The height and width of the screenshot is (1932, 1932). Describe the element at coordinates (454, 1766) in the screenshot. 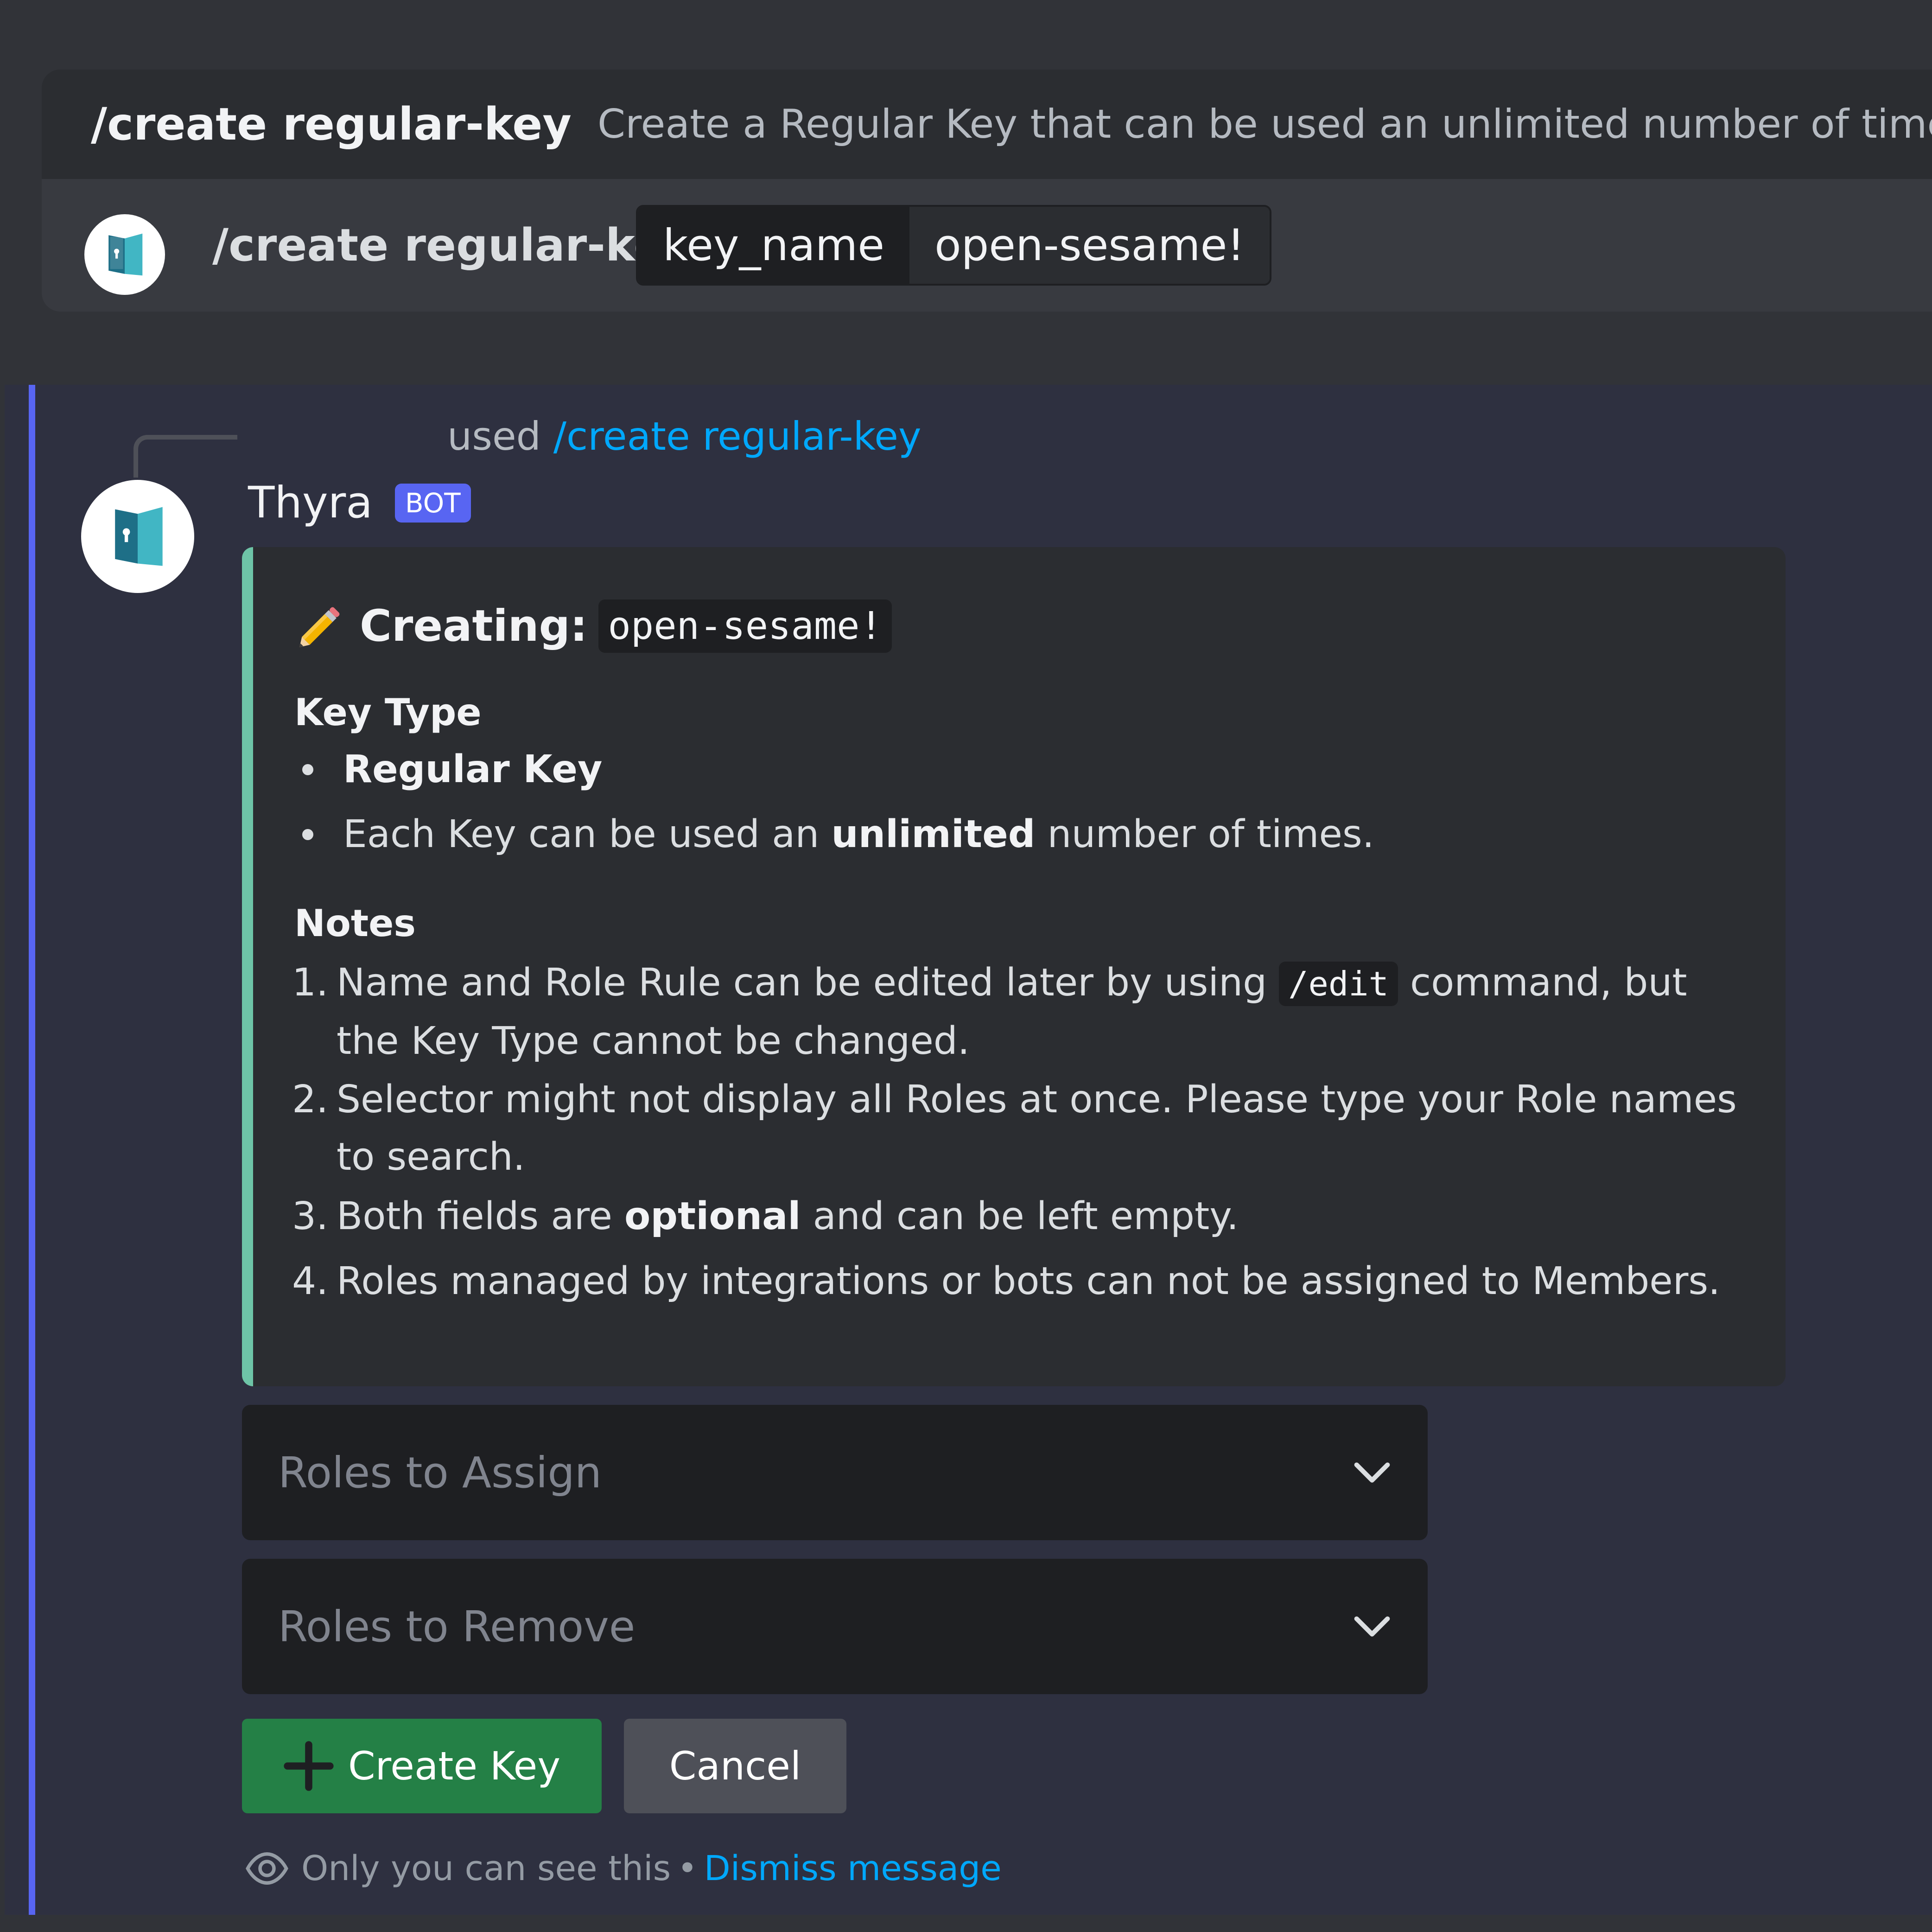

I see `create-key-label: Create Key` at that location.